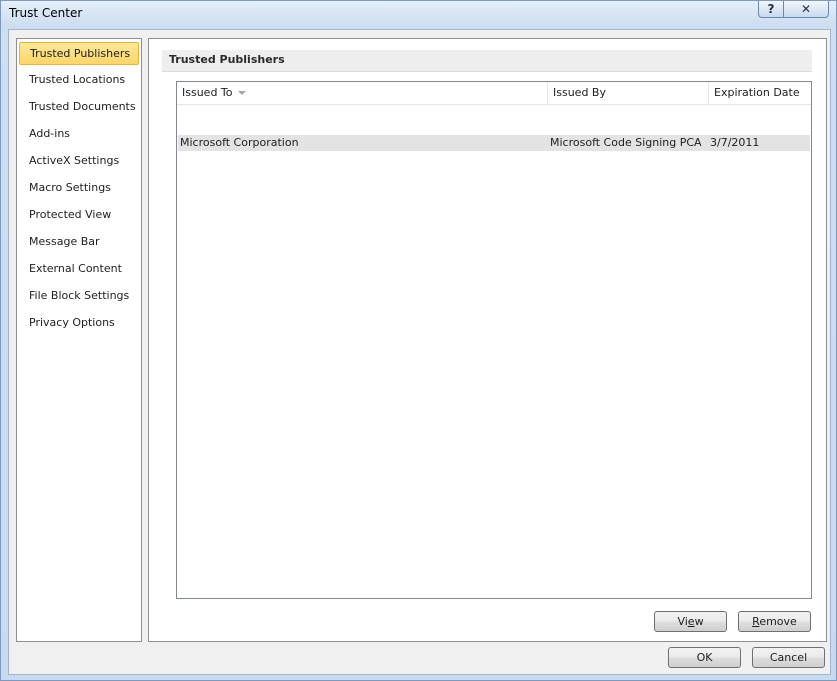 The width and height of the screenshot is (837, 681). What do you see at coordinates (418, 14) in the screenshot?
I see `title-bar: Trust Center ? ✕` at bounding box center [418, 14].